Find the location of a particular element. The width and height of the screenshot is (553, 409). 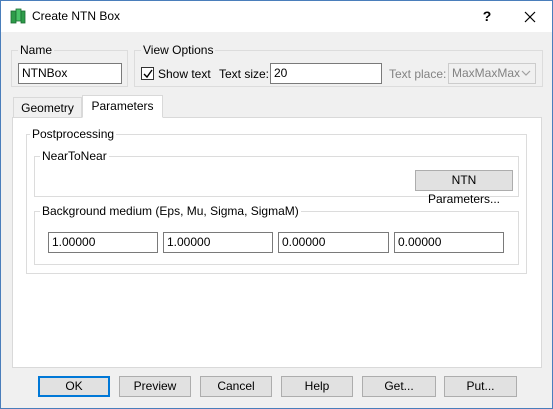

close-icon is located at coordinates (529, 17).